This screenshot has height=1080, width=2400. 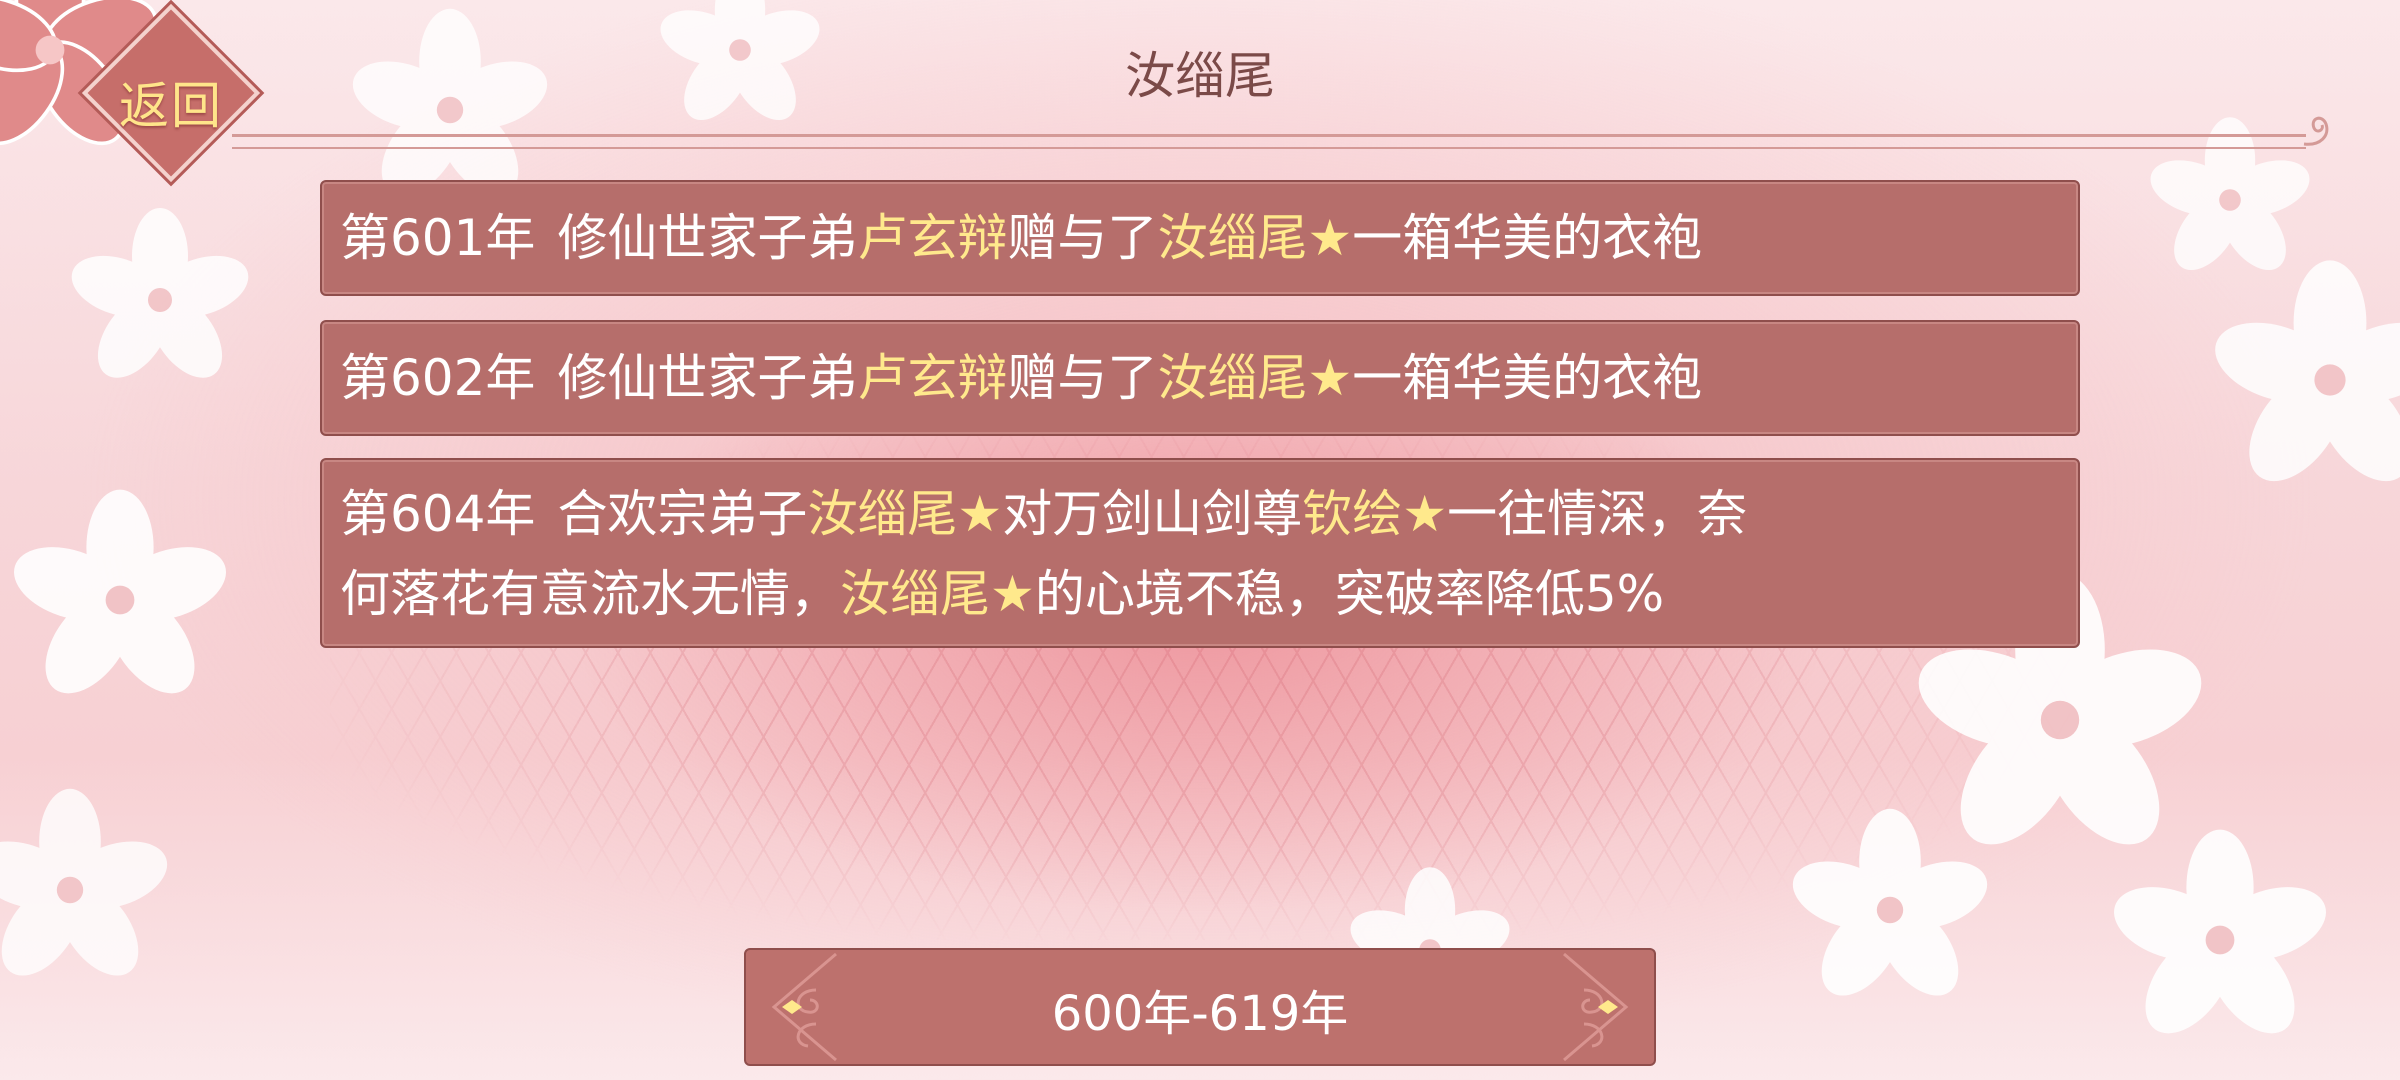 What do you see at coordinates (1596, 1007) in the screenshot?
I see `cloud-ornament-icon` at bounding box center [1596, 1007].